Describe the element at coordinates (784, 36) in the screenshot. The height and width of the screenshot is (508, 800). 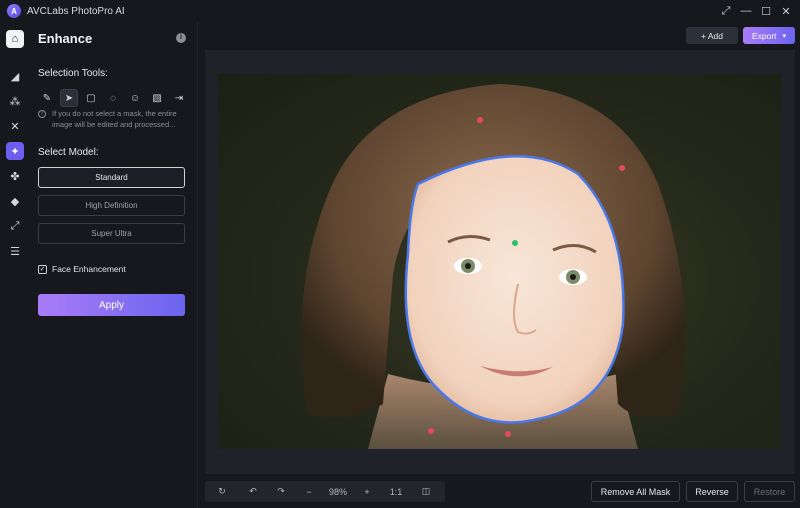
I see `chevron-down-icon: ▾` at that location.